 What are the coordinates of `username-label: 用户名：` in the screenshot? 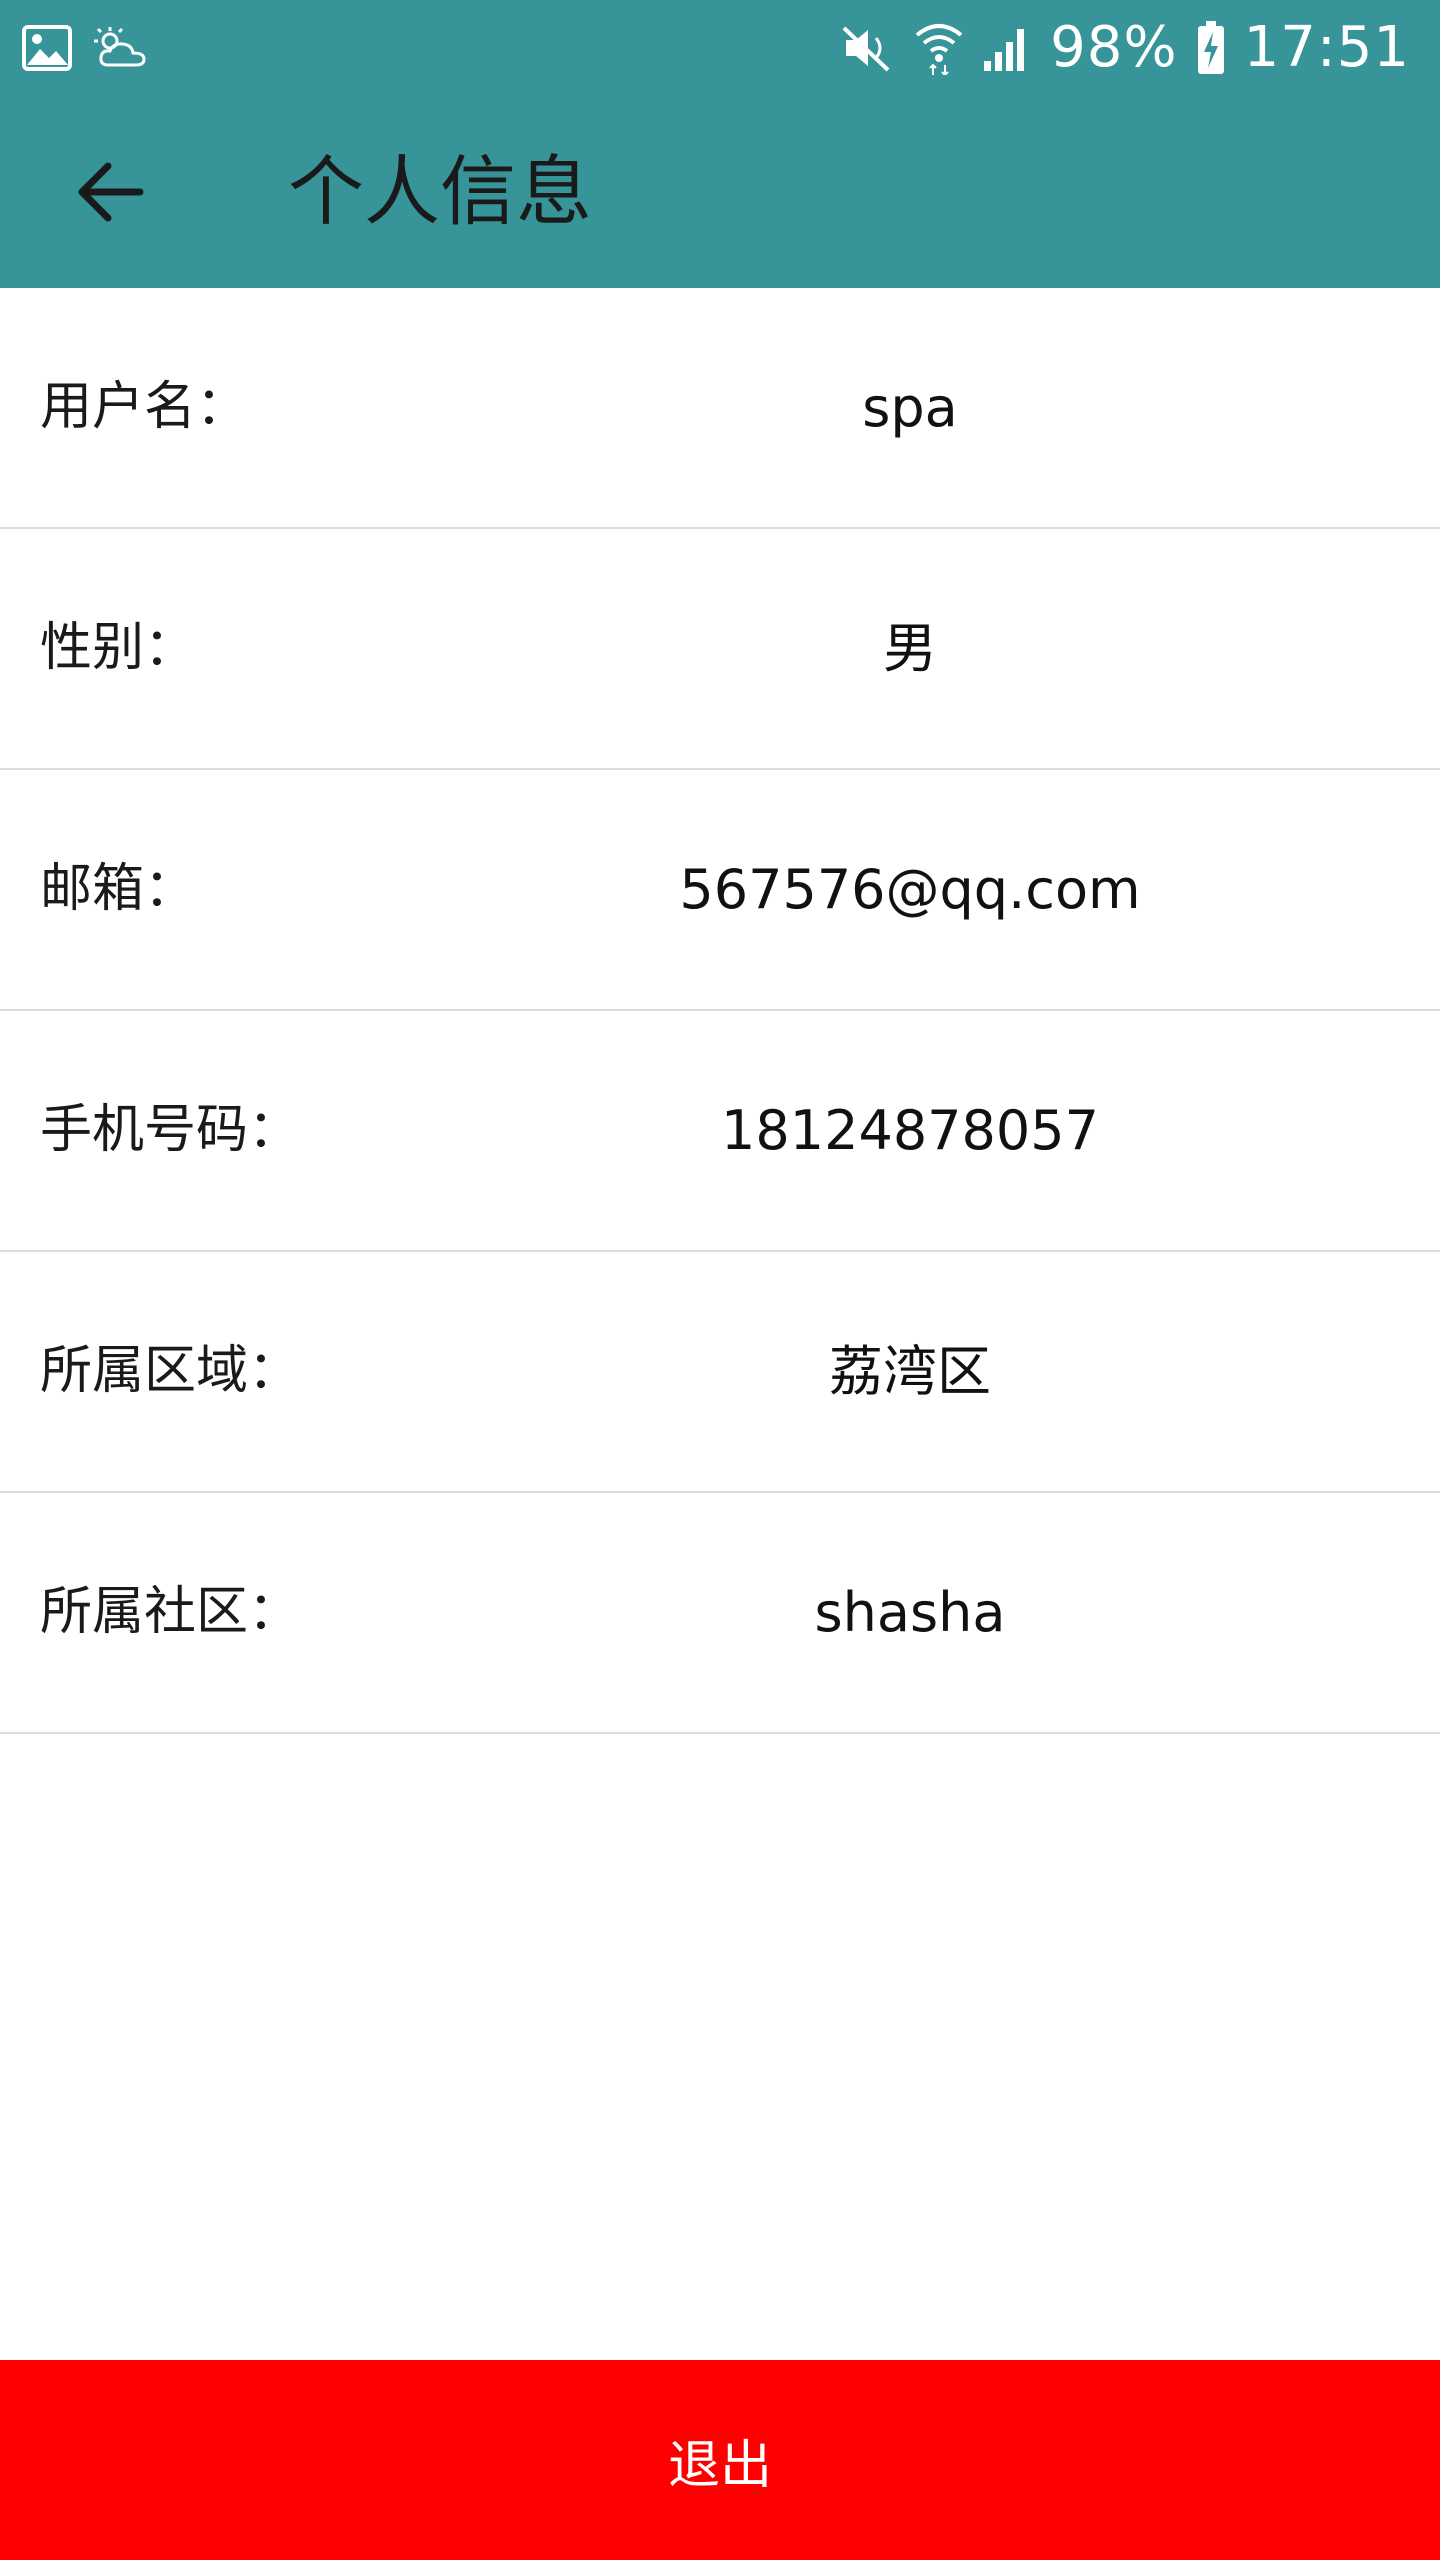 It's located at (144, 407).